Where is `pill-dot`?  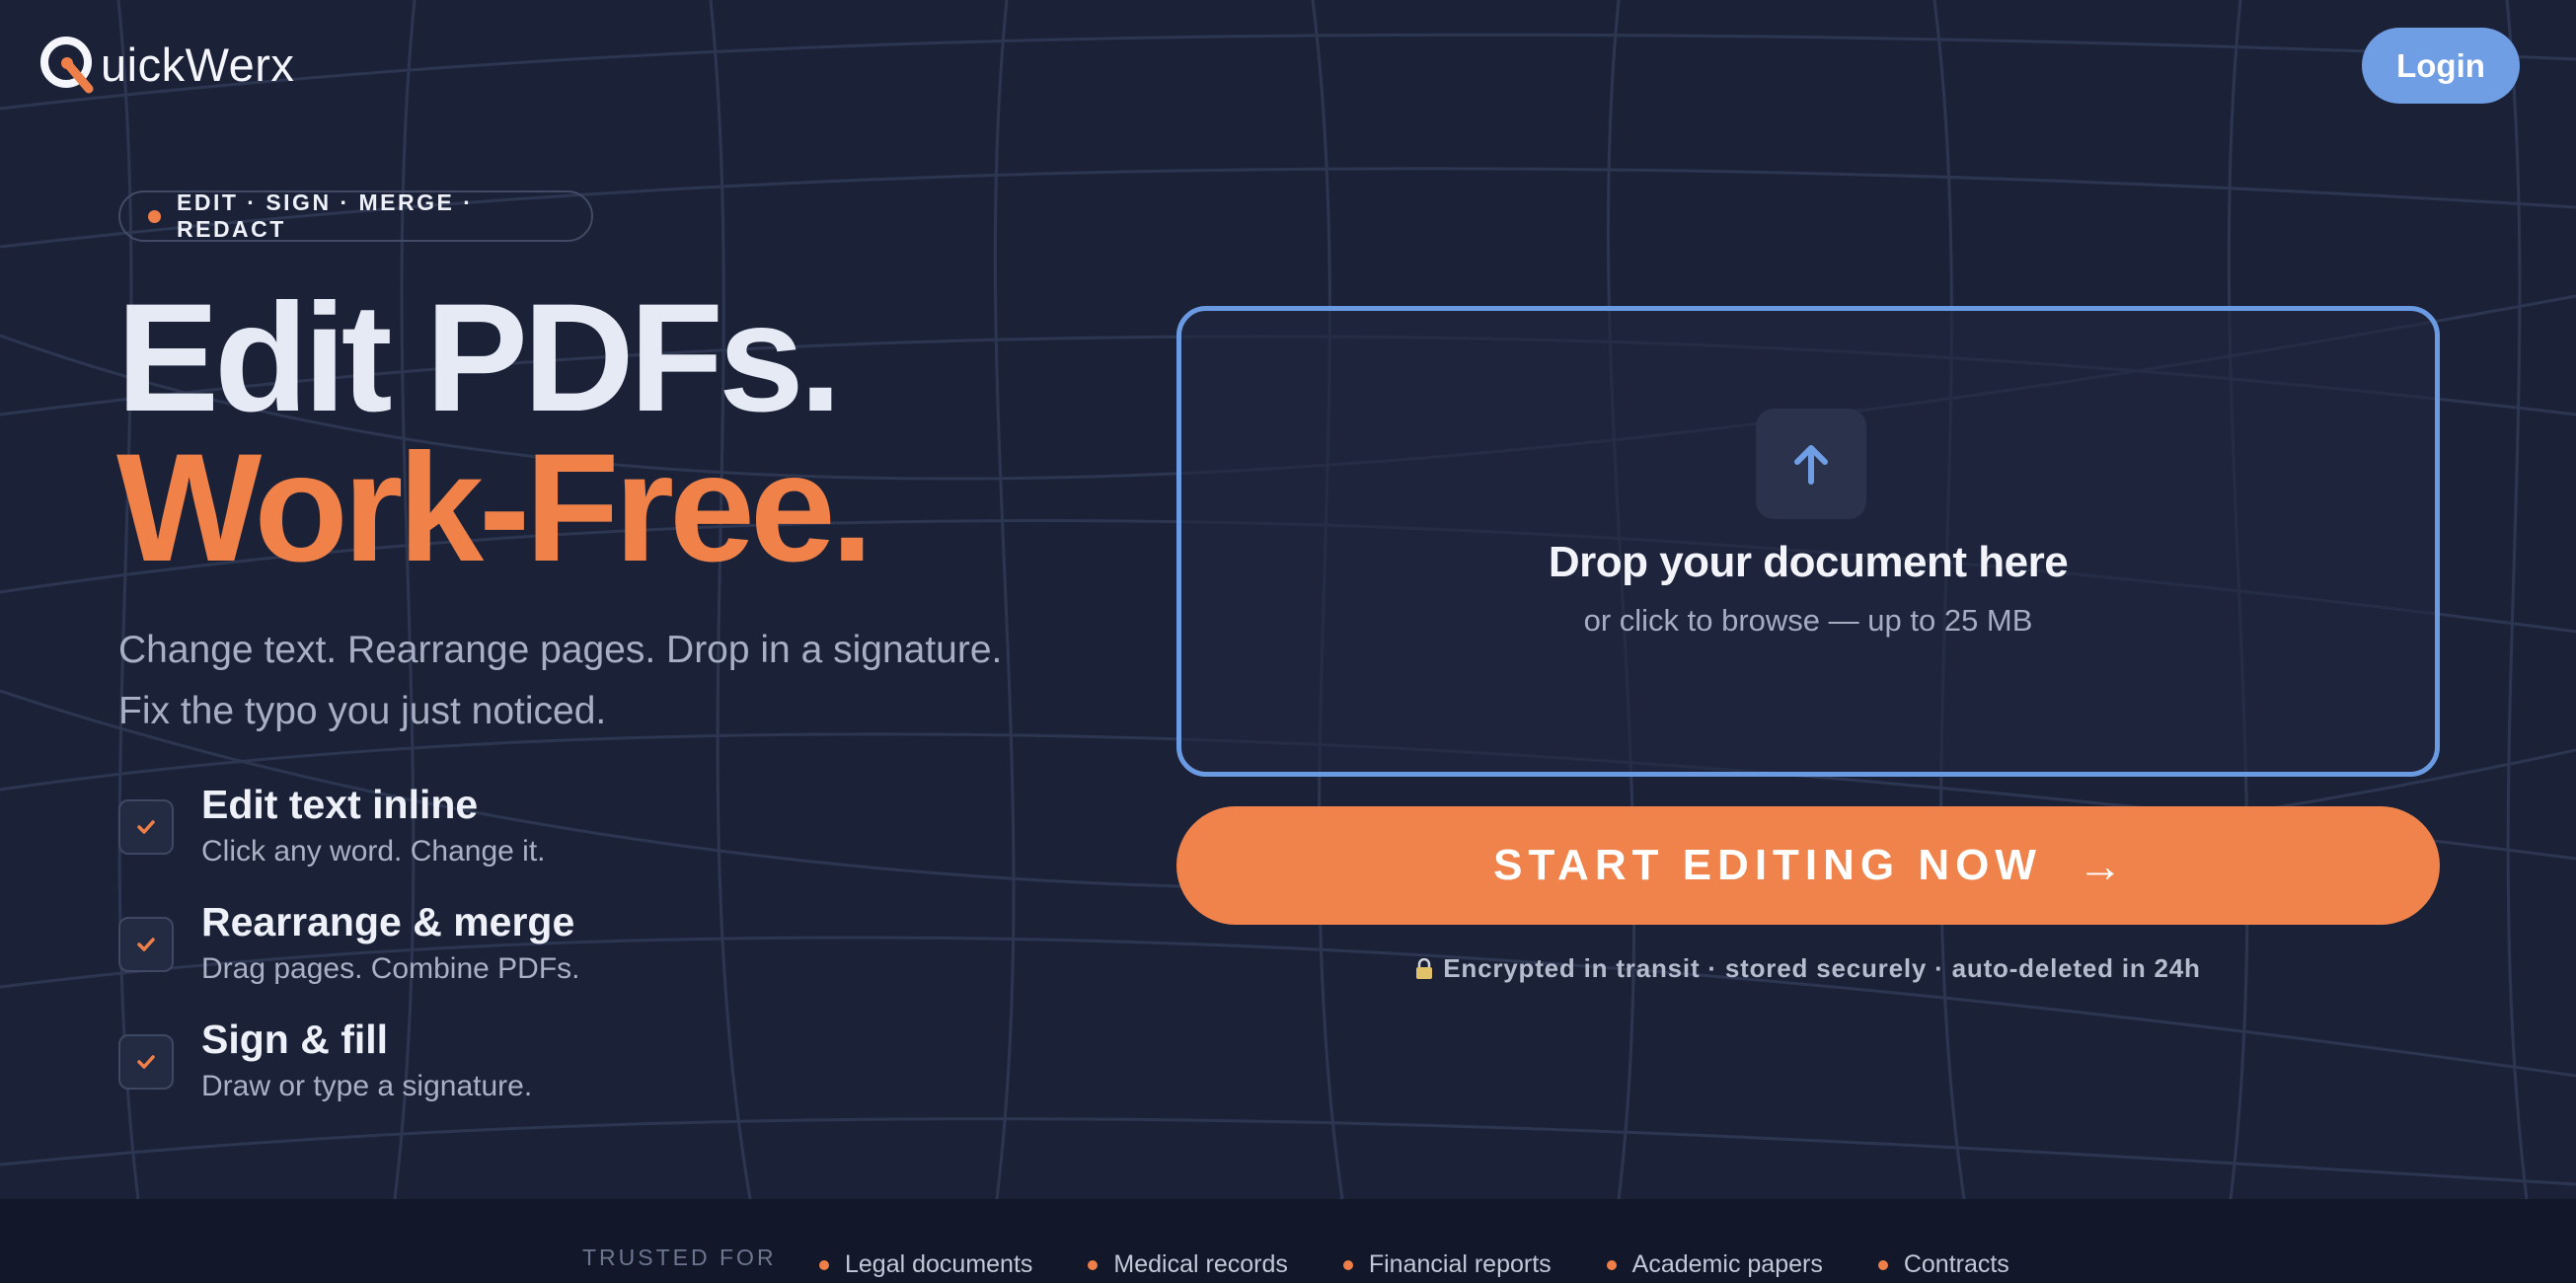
pill-dot is located at coordinates (155, 216).